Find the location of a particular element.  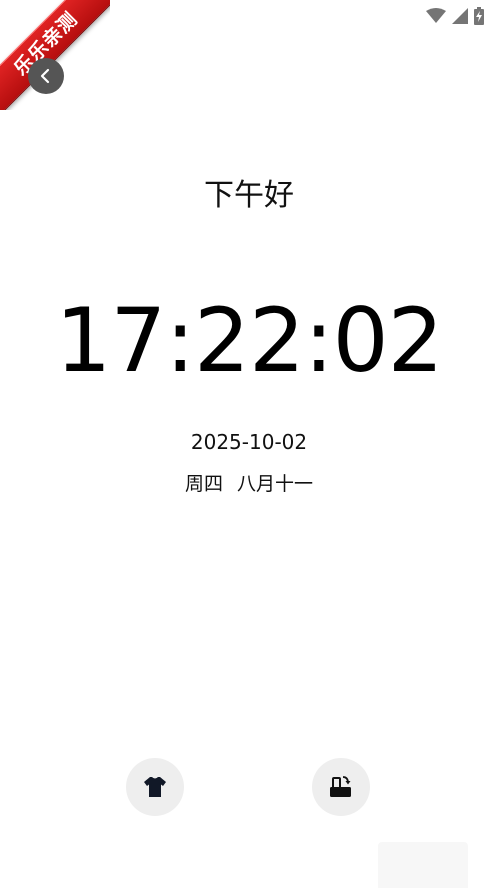

weekday-text: 周四 is located at coordinates (203, 484).